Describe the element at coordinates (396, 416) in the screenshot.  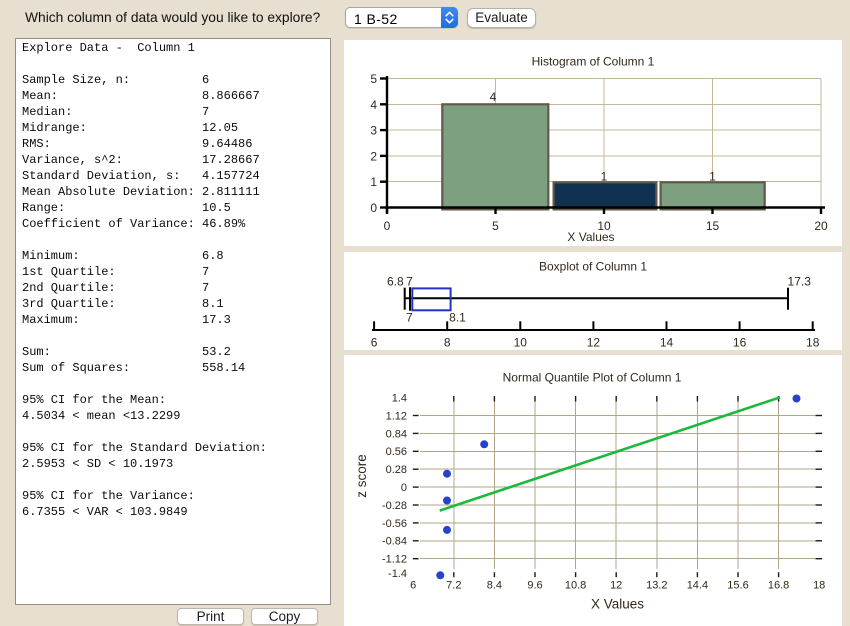
I see `svg-text: 1.12` at that location.